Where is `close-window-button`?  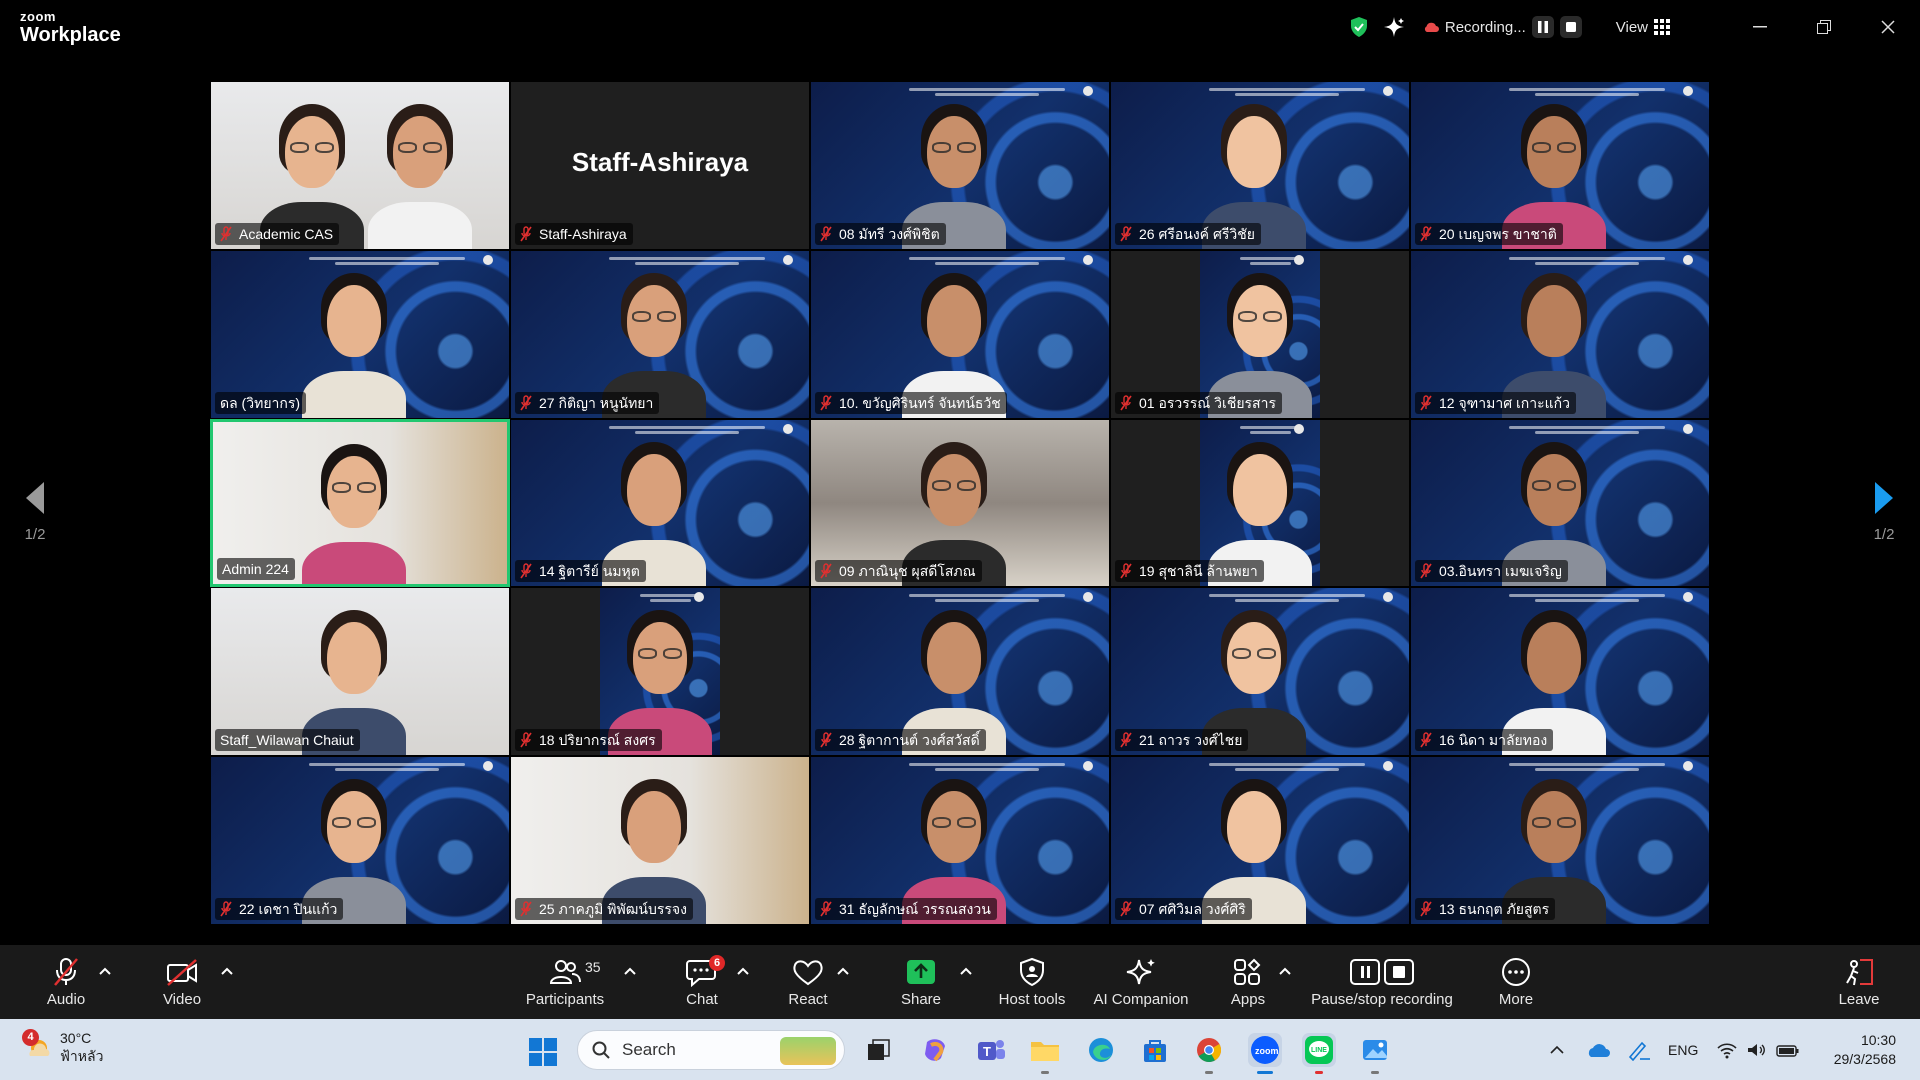 close-window-button is located at coordinates (1888, 27).